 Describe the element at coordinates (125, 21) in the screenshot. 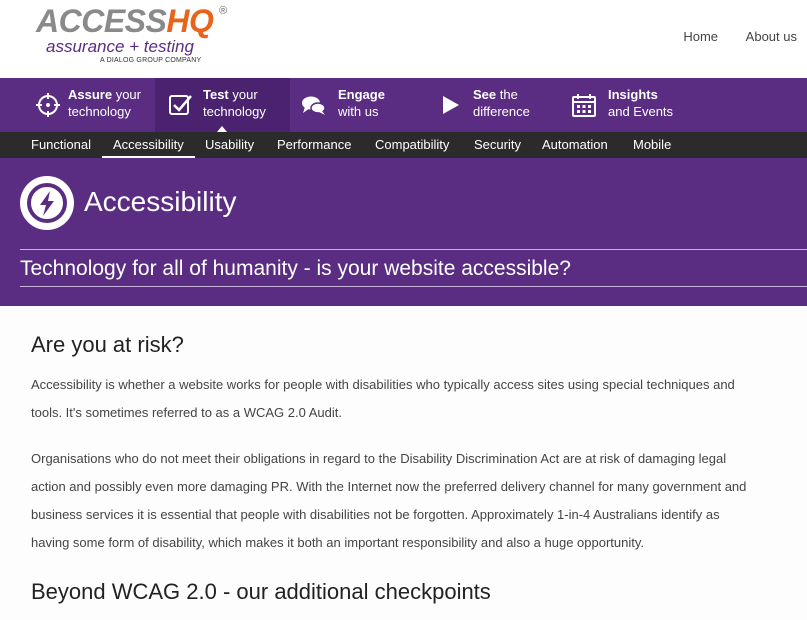

I see `logo-wordmark: ACCESSHQ` at that location.